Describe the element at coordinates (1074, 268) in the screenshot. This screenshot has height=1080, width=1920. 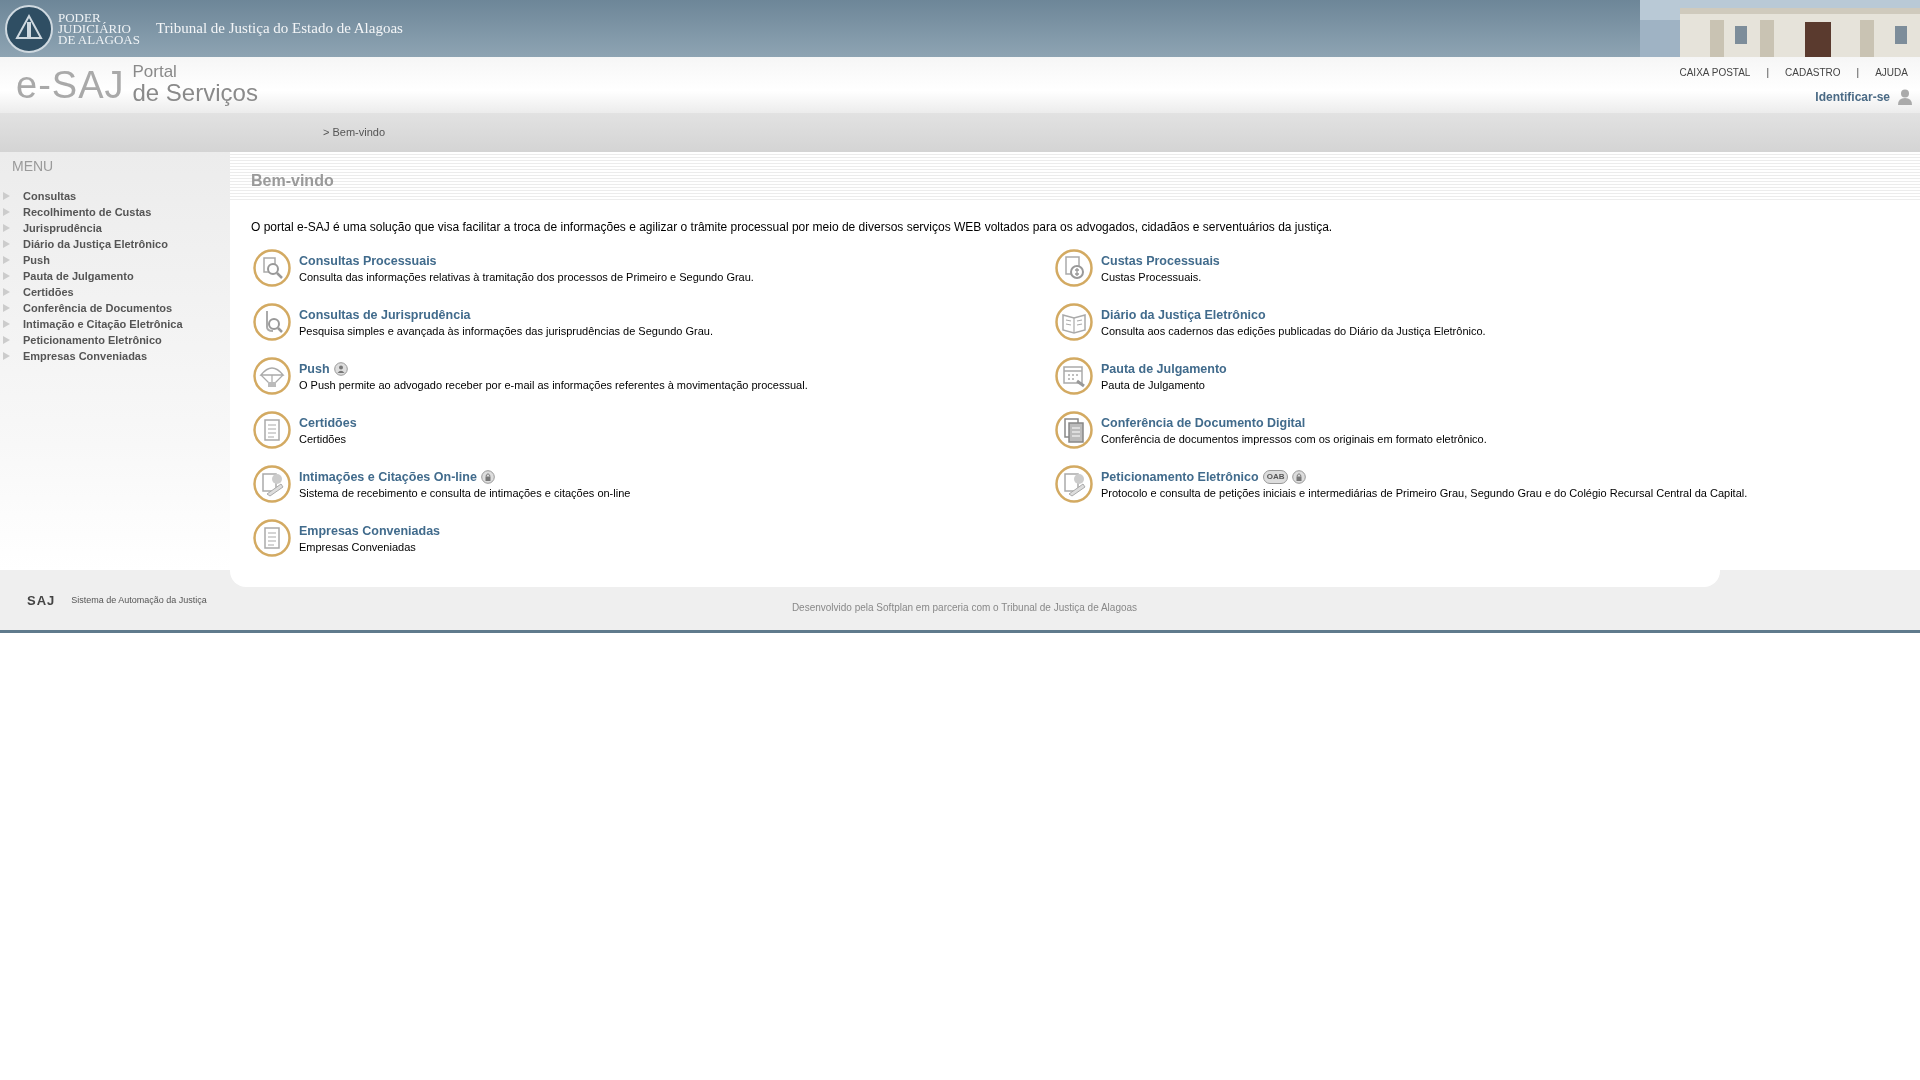
I see `coin-icon` at that location.